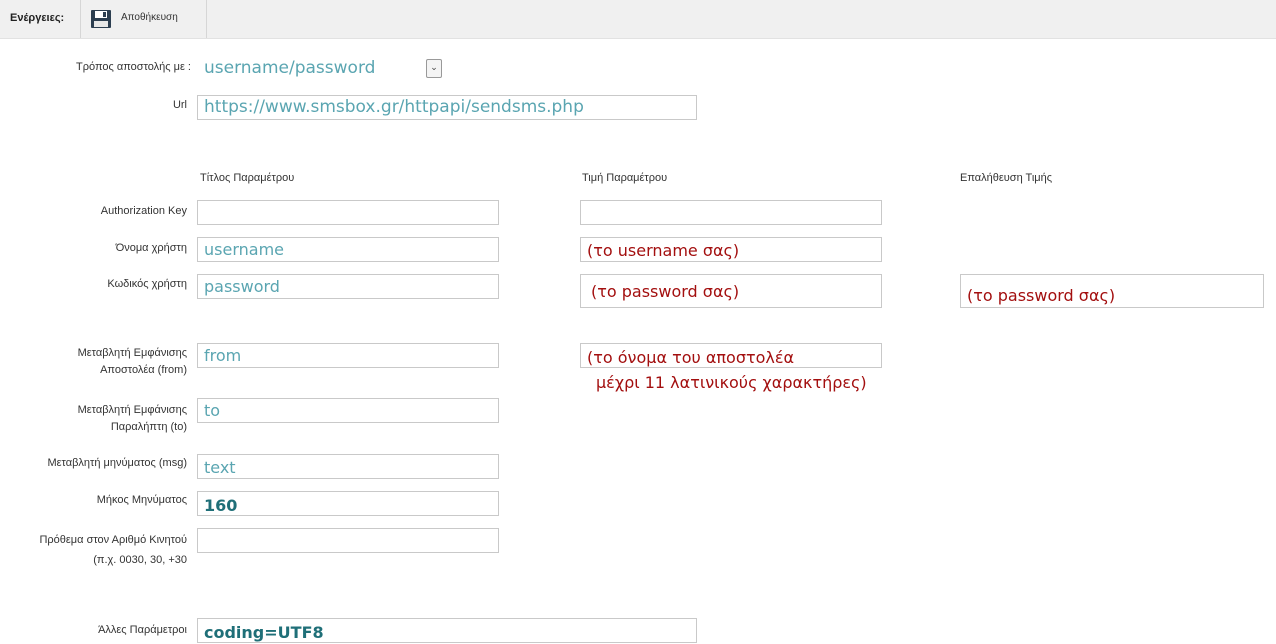 Image resolution: width=1276 pixels, height=644 pixels. Describe the element at coordinates (117, 463) in the screenshot. I see `msg-label: Μεταβλητή μηνύματος (msg)` at that location.